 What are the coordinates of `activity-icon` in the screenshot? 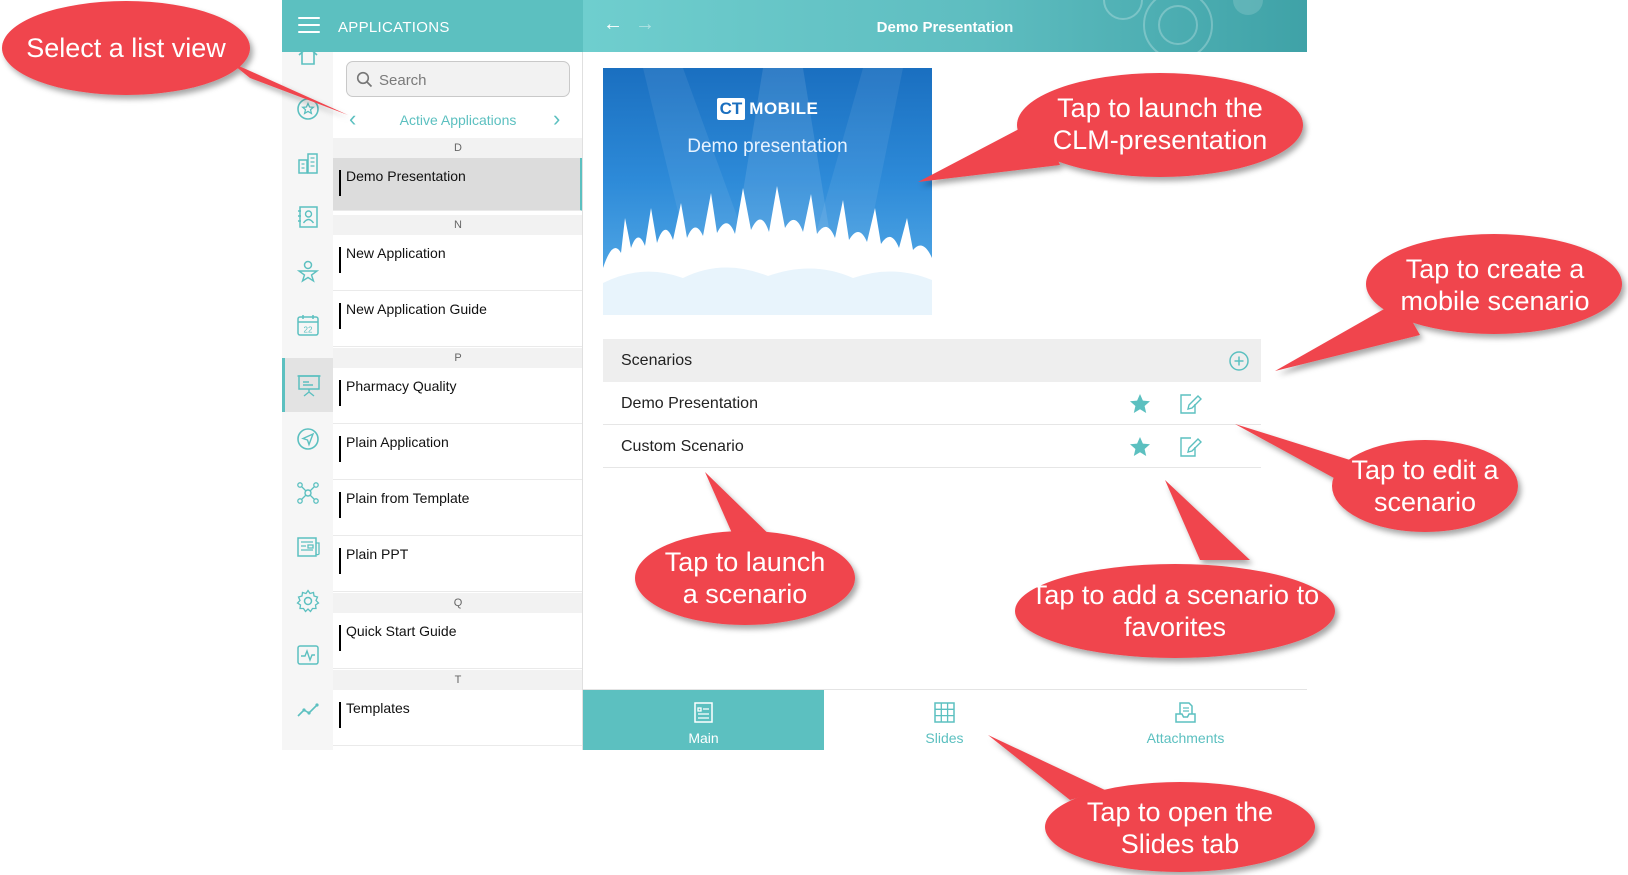 It's located at (307, 655).